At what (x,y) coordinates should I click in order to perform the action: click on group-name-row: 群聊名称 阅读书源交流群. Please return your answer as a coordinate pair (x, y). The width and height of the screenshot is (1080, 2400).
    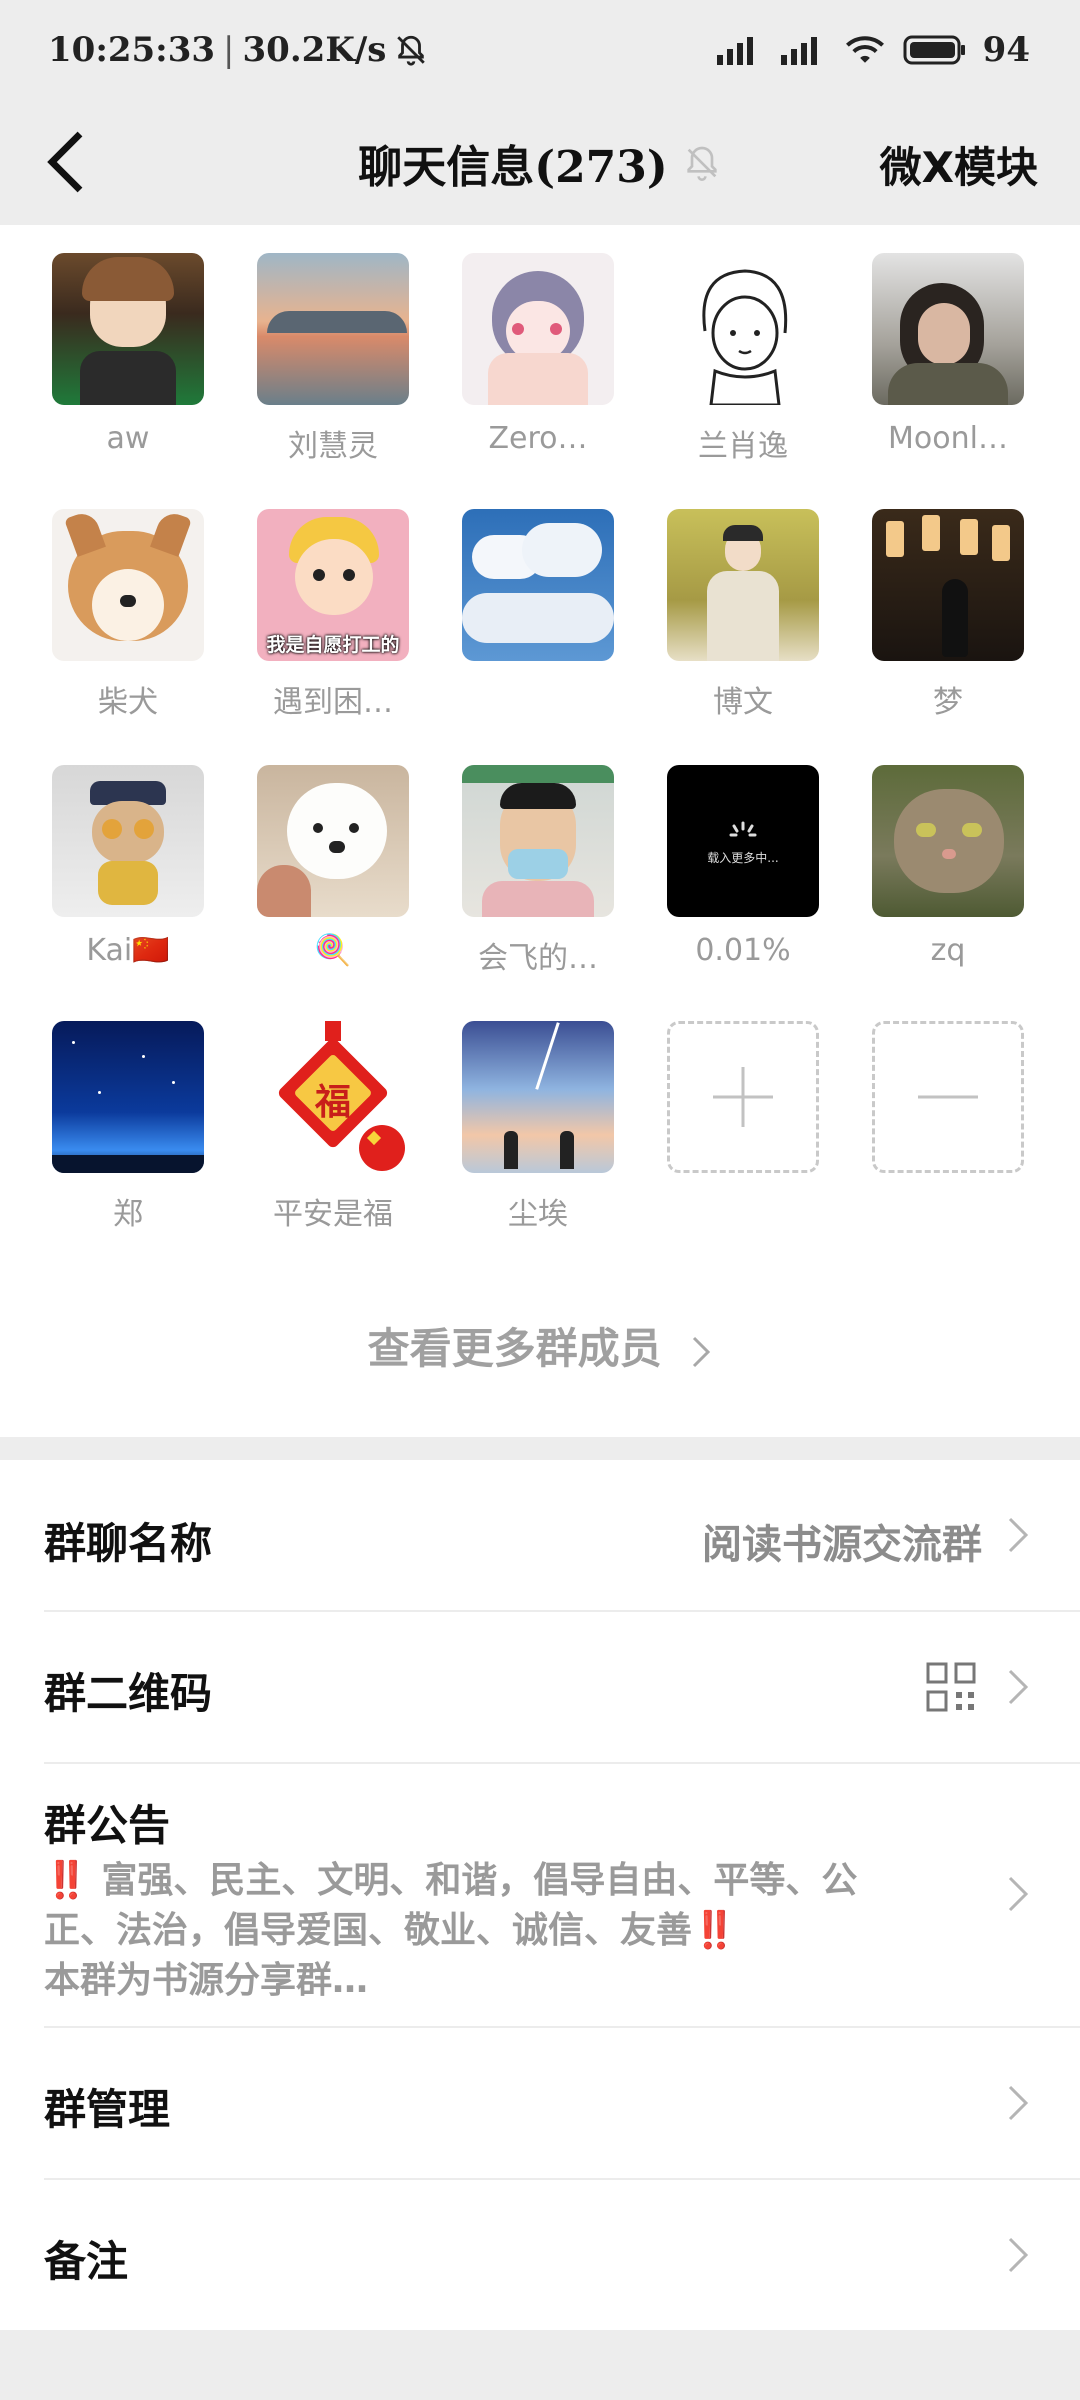
    Looking at the image, I should click on (540, 1535).